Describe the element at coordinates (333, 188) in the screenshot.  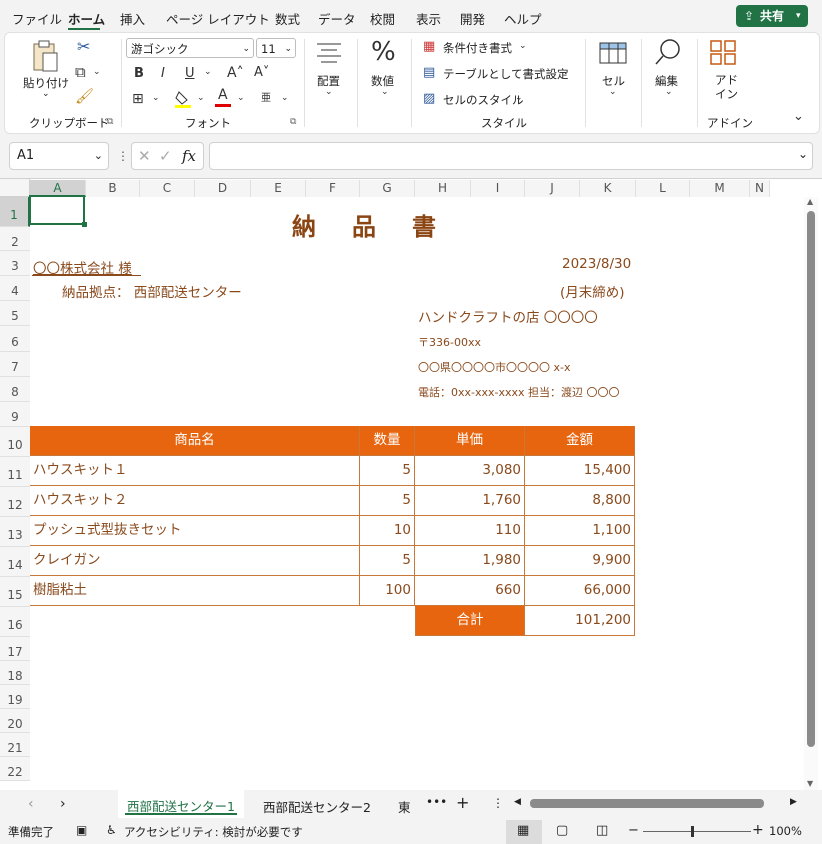
I see `column-header: F` at that location.